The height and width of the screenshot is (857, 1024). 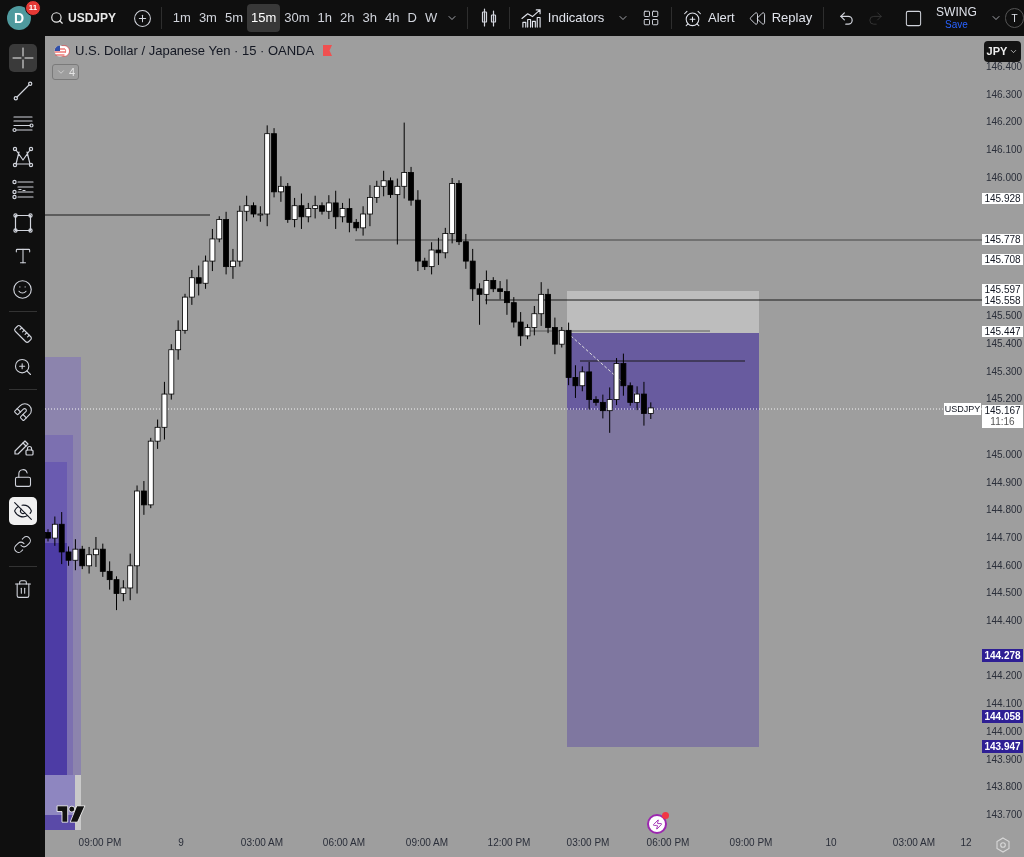 I want to click on price-label: 143.800, so click(x=1004, y=787).